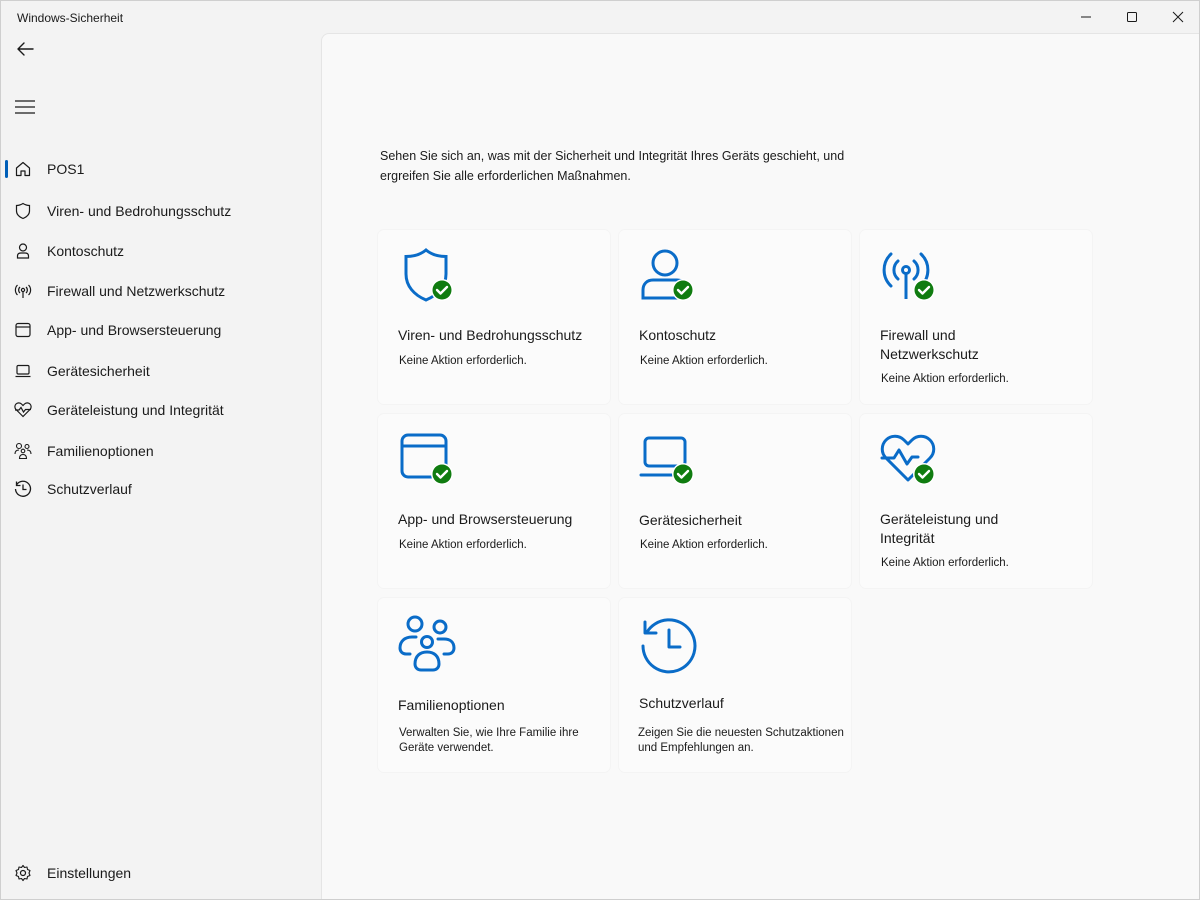 The image size is (1200, 900). Describe the element at coordinates (23, 873) in the screenshot. I see `gear-icon` at that location.